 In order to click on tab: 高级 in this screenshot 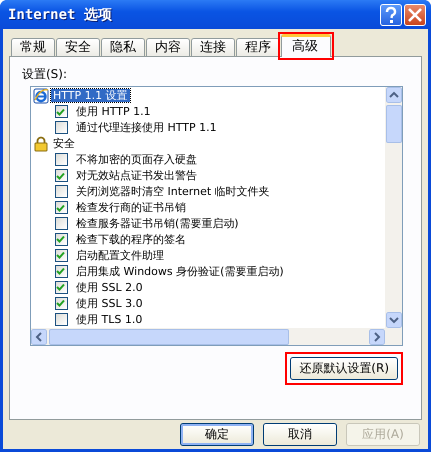, I will do `click(306, 45)`.